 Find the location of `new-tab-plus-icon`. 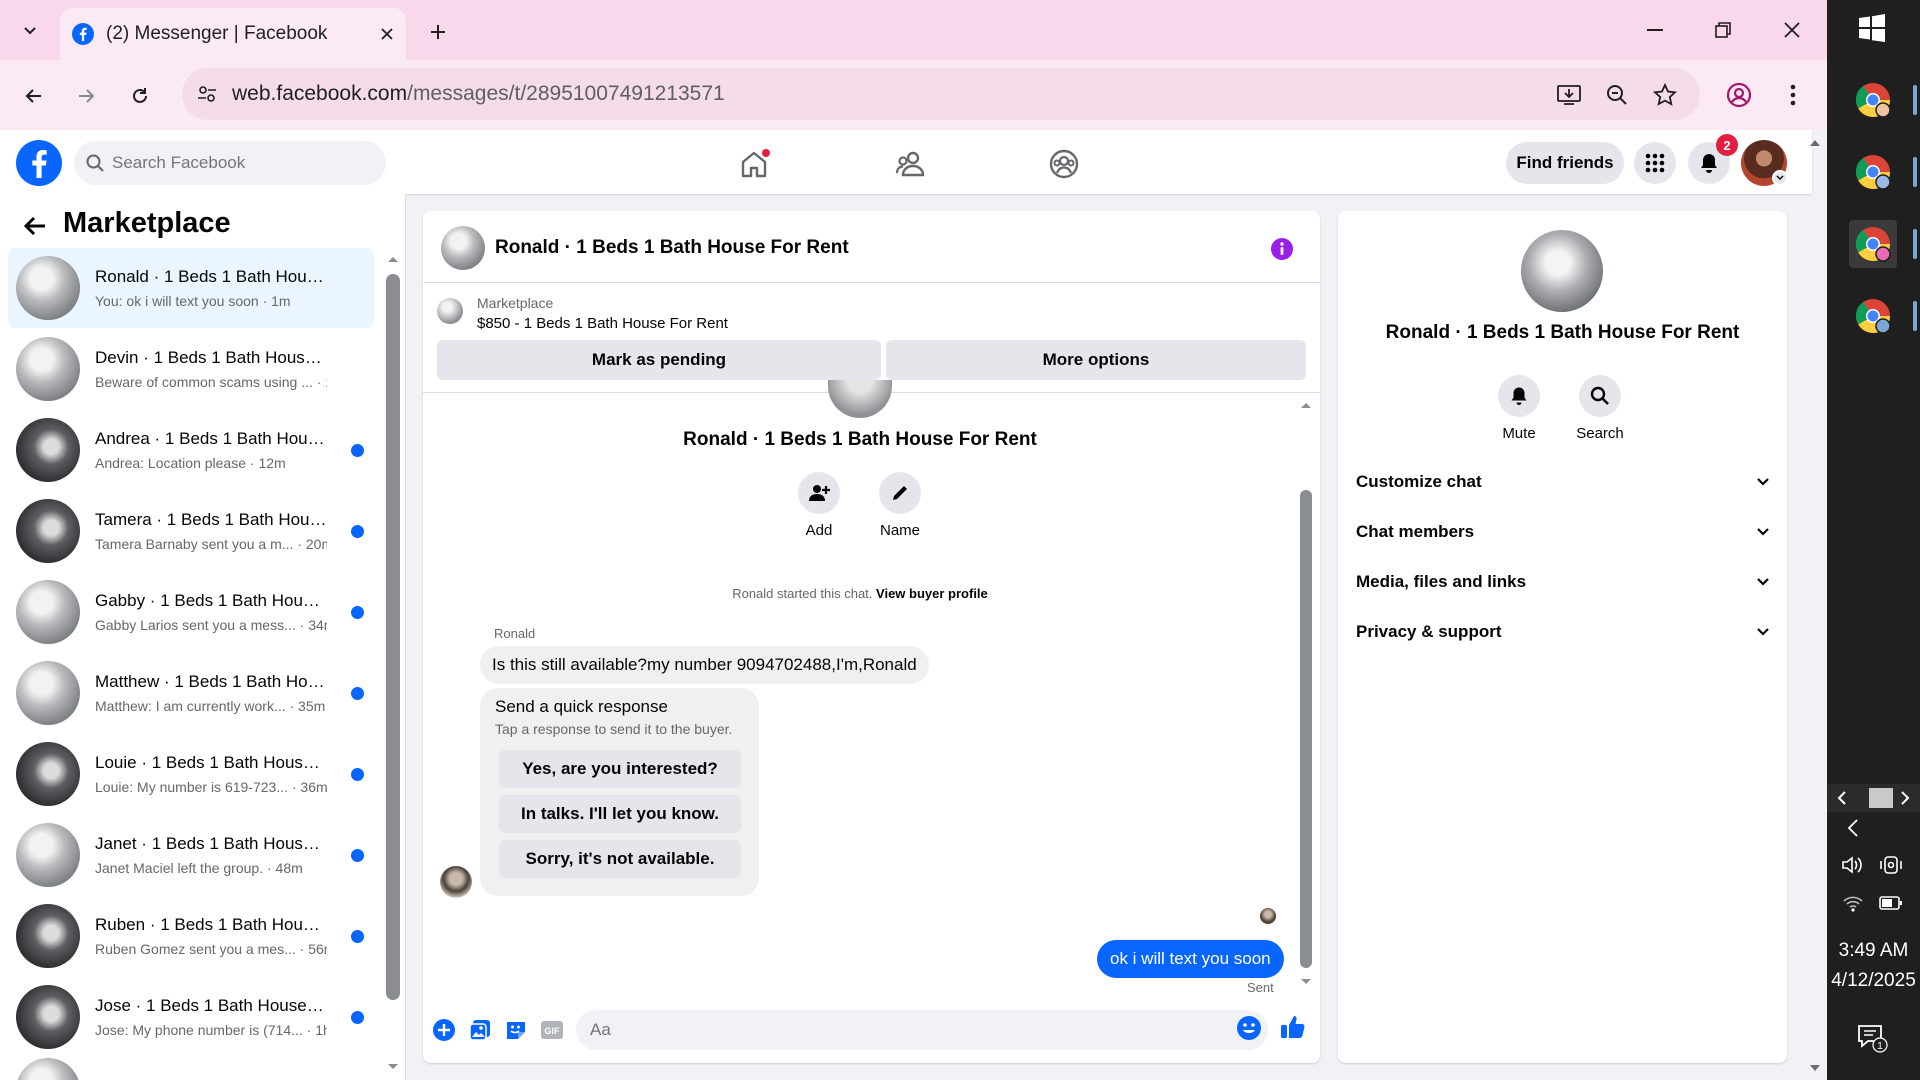

new-tab-plus-icon is located at coordinates (438, 32).